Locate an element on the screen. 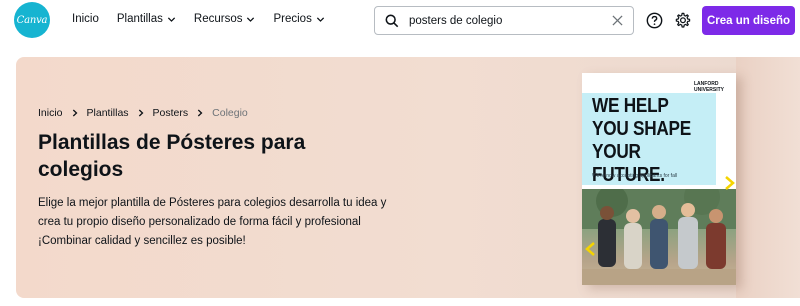  canva-logo: Canva is located at coordinates (32, 20).